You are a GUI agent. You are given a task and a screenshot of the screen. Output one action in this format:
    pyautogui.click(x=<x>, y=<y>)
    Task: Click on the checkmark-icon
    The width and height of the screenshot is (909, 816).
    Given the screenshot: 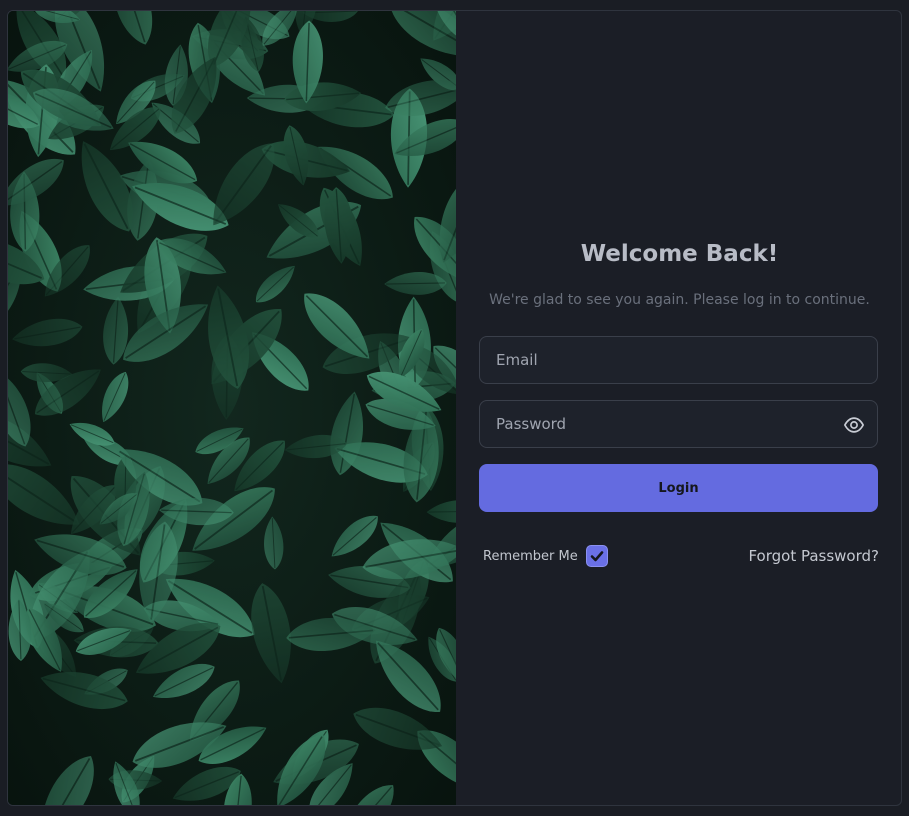 What is the action you would take?
    pyautogui.click(x=597, y=556)
    